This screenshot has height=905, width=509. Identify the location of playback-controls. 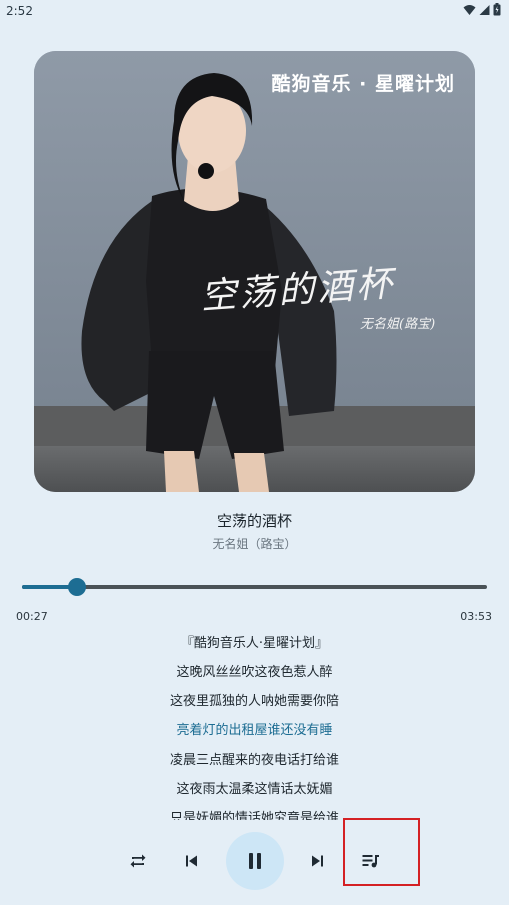
(254, 861).